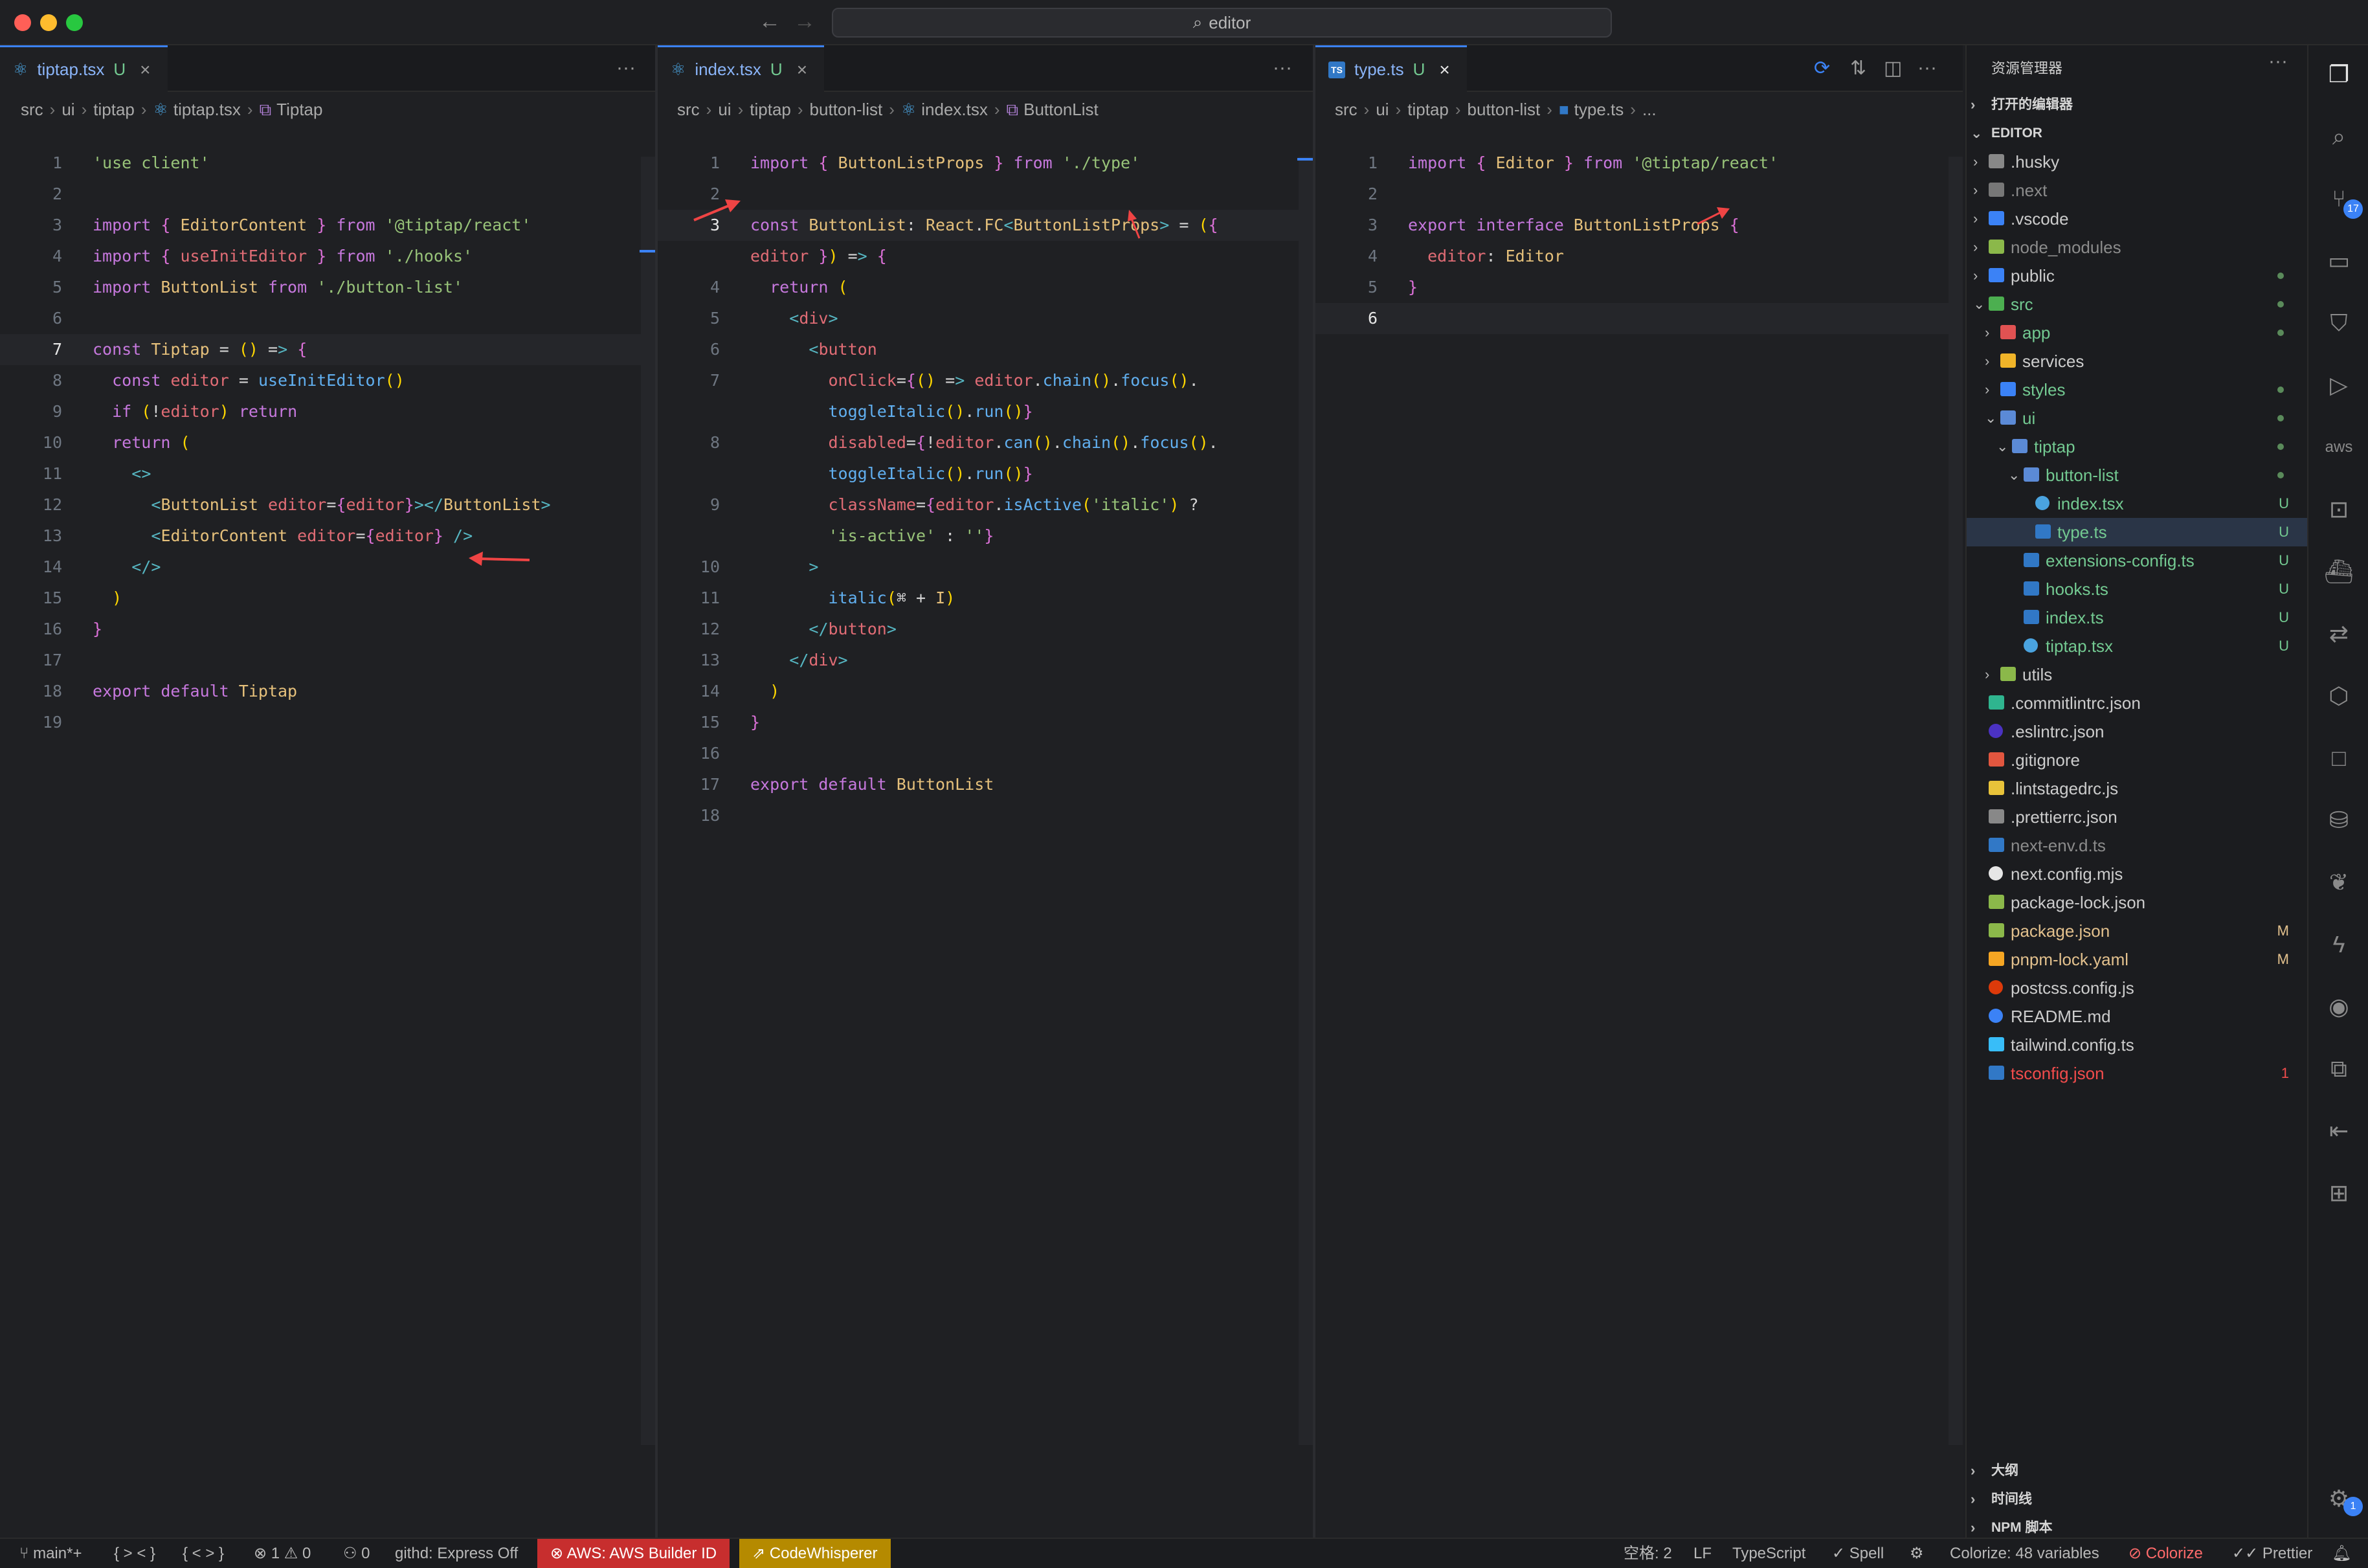  I want to click on tree-file: .lintstagedrc.js, so click(2138, 788).